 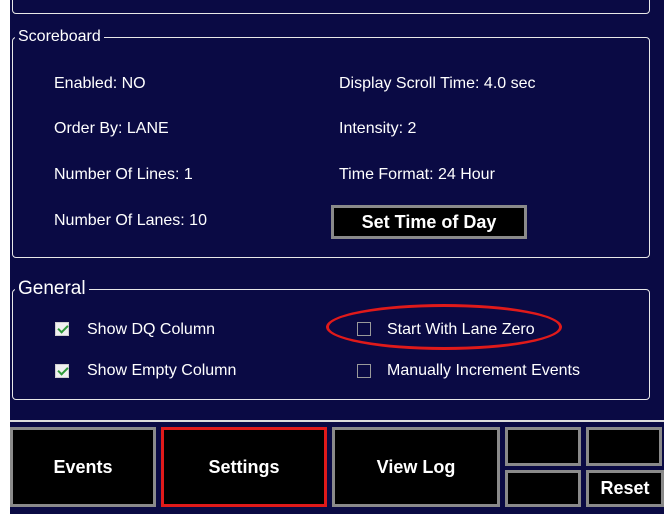 I want to click on enabled-value: Enabled: NO, so click(x=100, y=83).